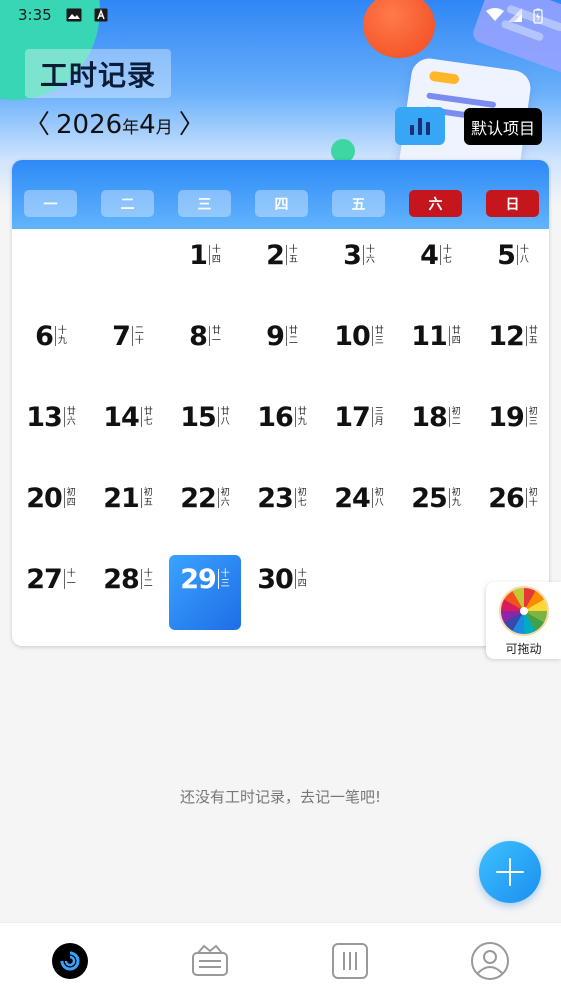  I want to click on day-cell: 18 初二, so click(436, 430).